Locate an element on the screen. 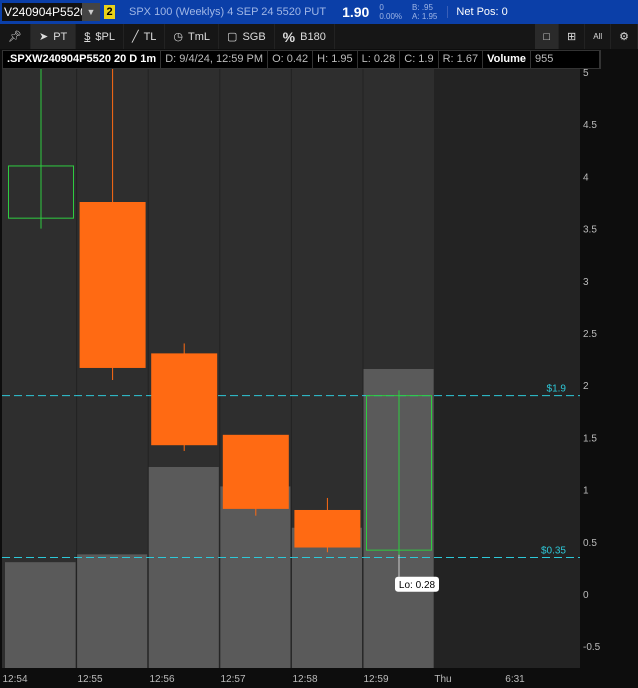 The height and width of the screenshot is (688, 638). info-close: C: 1.9 is located at coordinates (419, 59).